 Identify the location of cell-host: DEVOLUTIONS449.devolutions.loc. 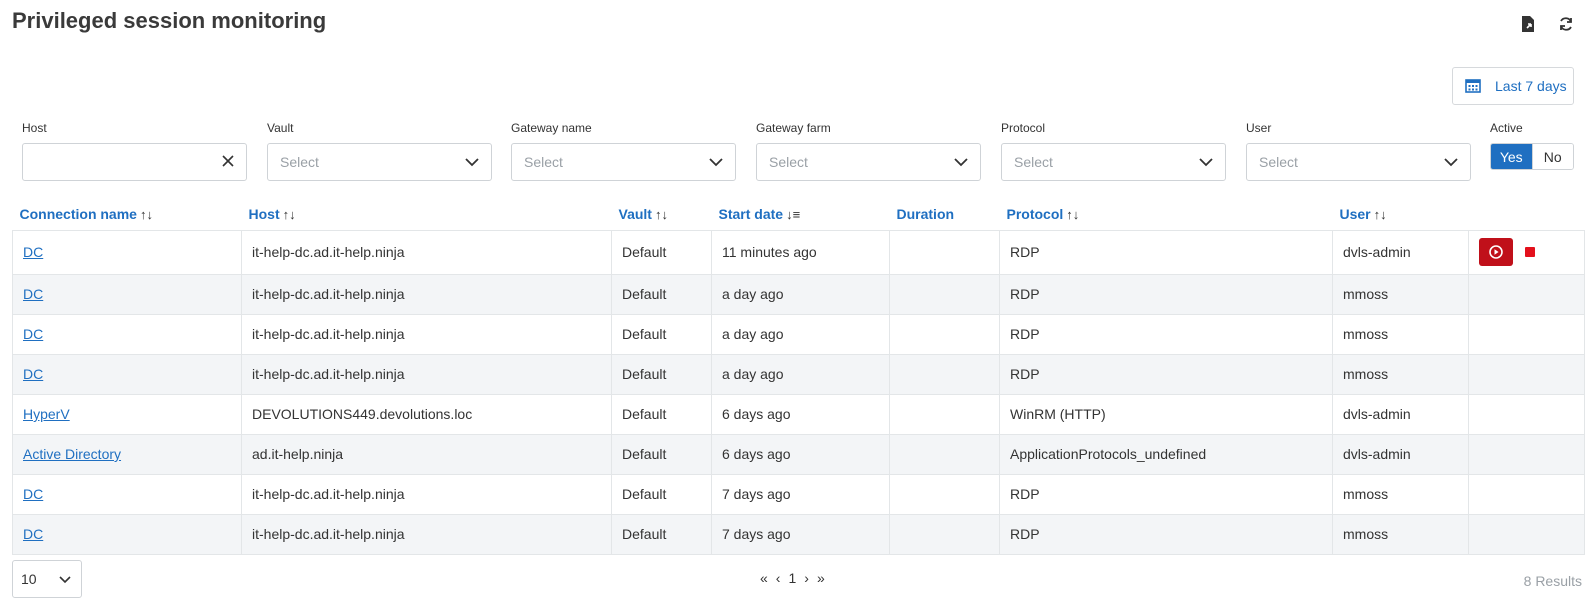
(426, 414).